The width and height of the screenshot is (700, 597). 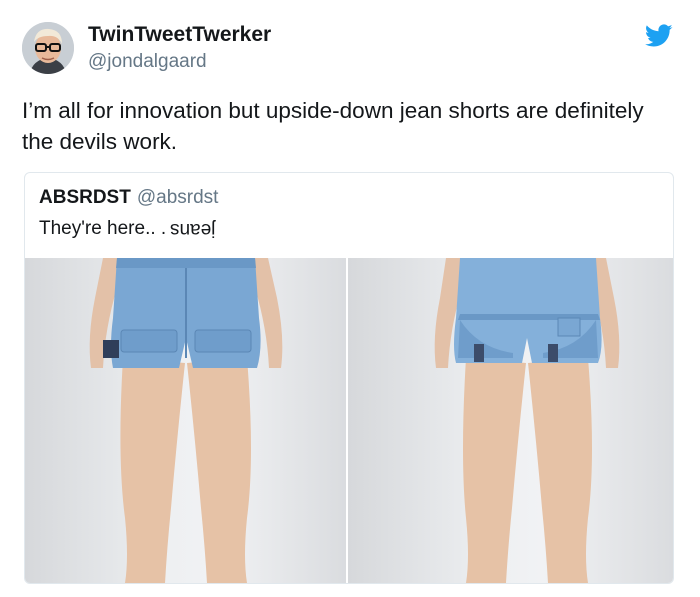 I want to click on user-handle: @jondalgaard, so click(x=147, y=62).